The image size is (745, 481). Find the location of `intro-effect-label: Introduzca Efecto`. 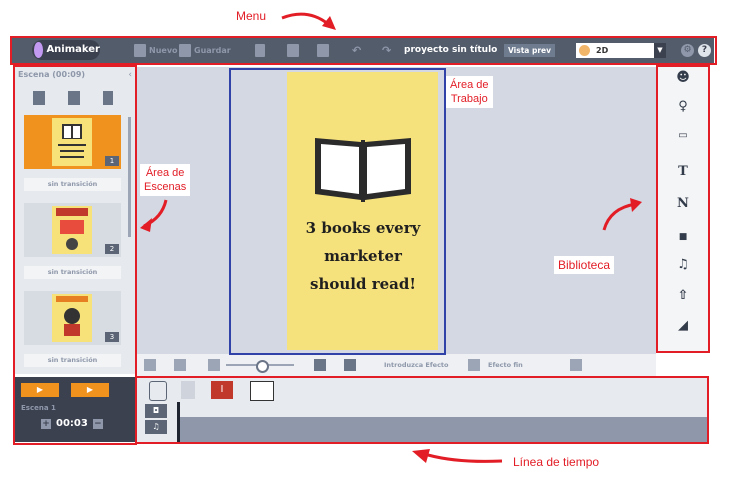

intro-effect-label: Introduzca Efecto is located at coordinates (416, 365).